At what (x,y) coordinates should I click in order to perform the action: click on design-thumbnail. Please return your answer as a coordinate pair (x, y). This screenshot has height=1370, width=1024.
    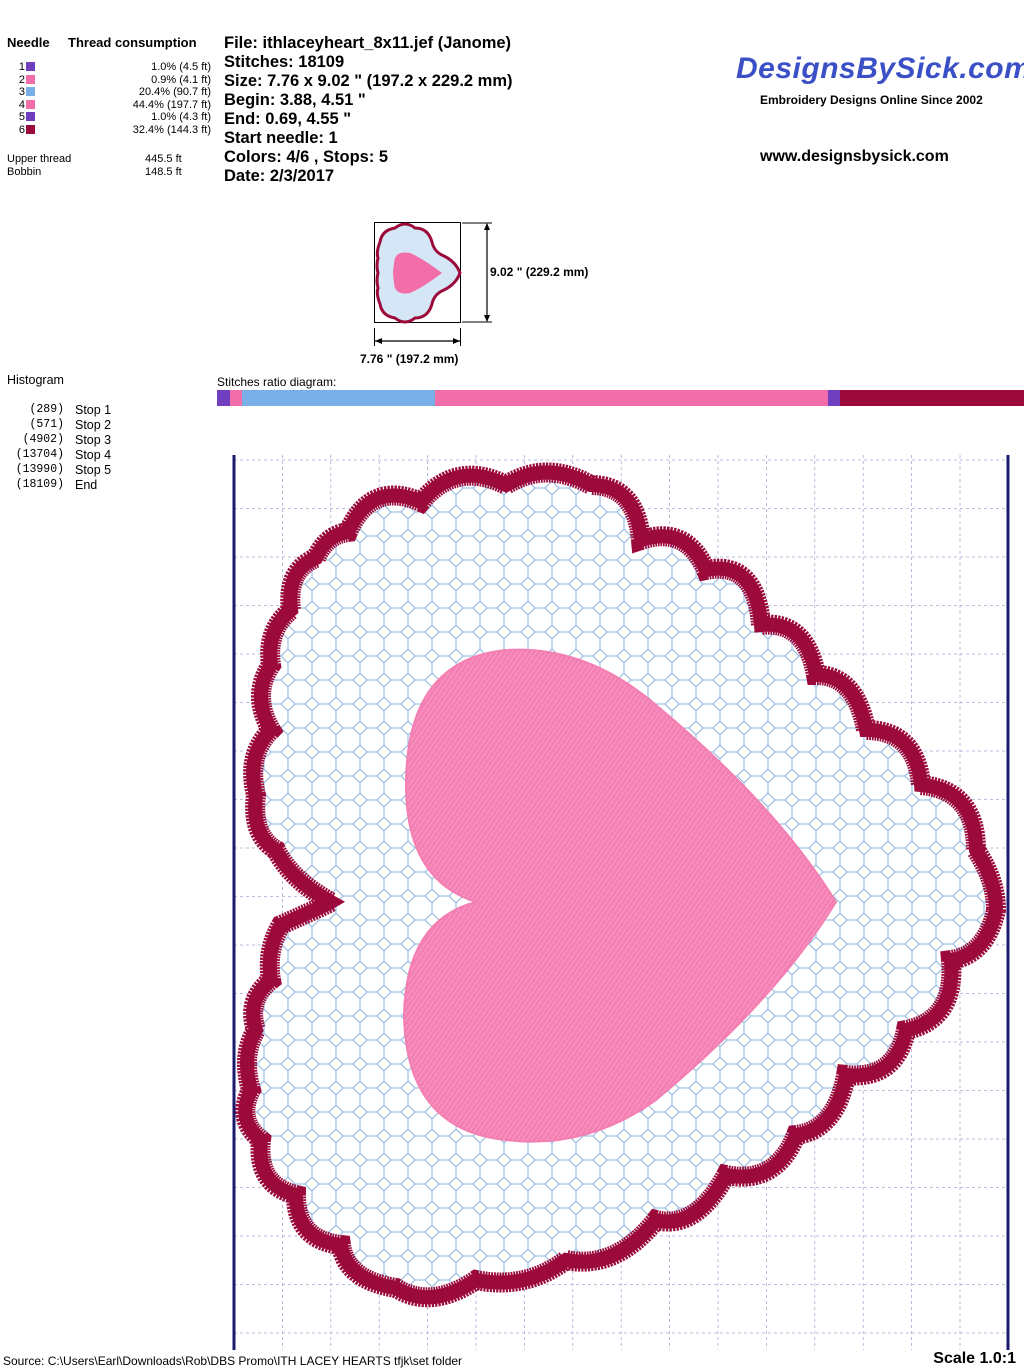
    Looking at the image, I should click on (433, 273).